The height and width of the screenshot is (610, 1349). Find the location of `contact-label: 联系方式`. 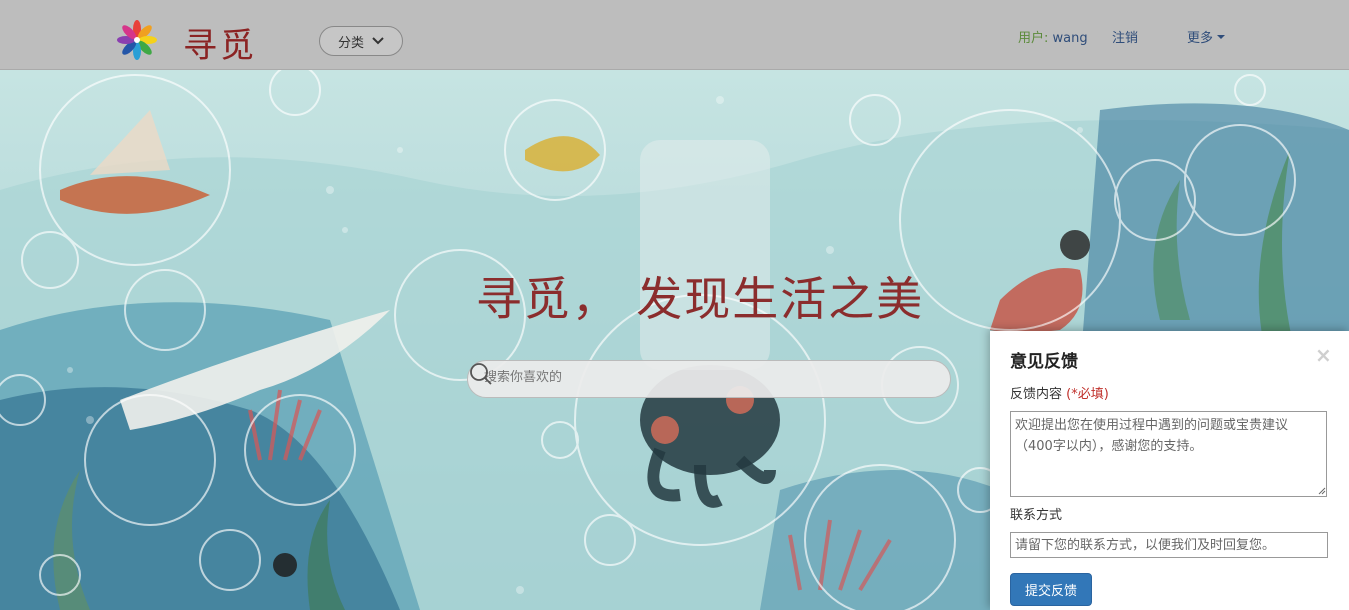

contact-label: 联系方式 is located at coordinates (1036, 515).